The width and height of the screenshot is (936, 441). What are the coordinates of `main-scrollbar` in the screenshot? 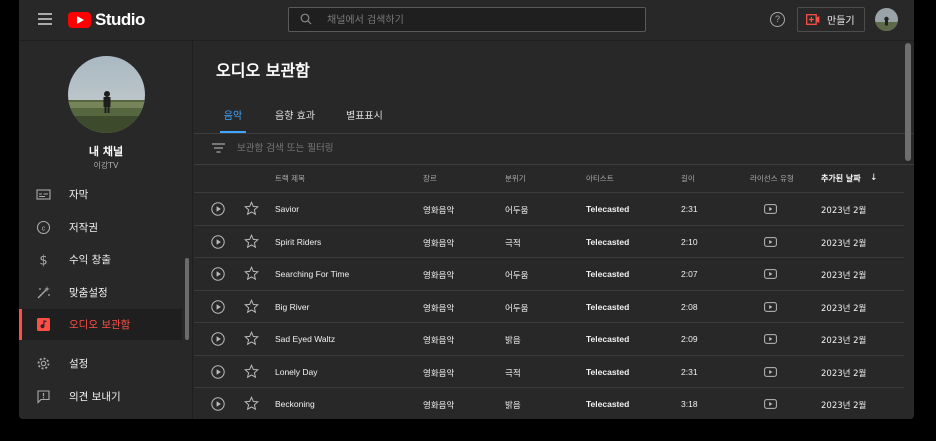 It's located at (908, 102).